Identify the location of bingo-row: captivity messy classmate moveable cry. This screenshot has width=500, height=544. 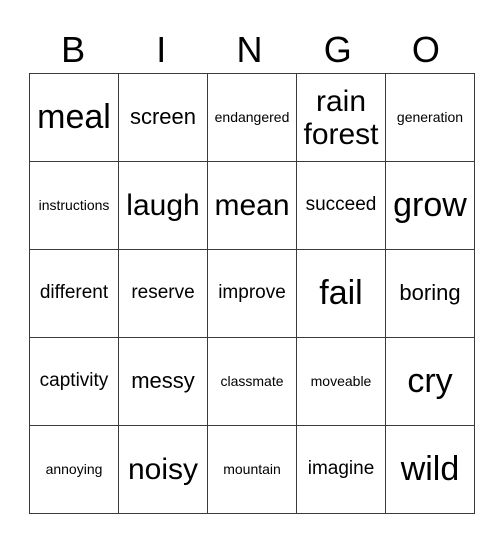
(252, 381).